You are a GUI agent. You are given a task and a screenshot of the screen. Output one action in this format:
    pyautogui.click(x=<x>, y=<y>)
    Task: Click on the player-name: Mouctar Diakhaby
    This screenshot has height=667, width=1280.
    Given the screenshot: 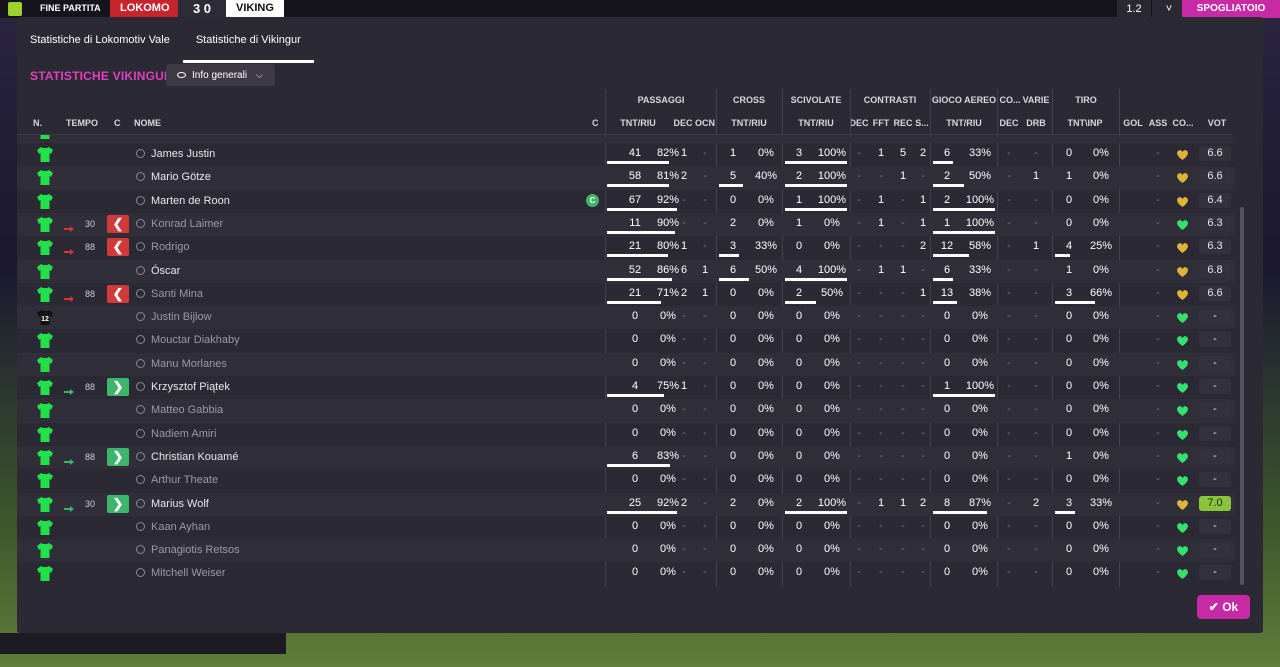 What is the action you would take?
    pyautogui.click(x=195, y=340)
    